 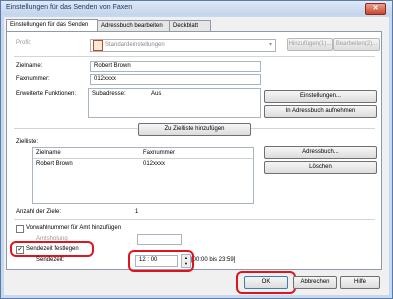 I want to click on add-to-addressbook-button: In Adressbuch aufnehmen, so click(x=320, y=111).